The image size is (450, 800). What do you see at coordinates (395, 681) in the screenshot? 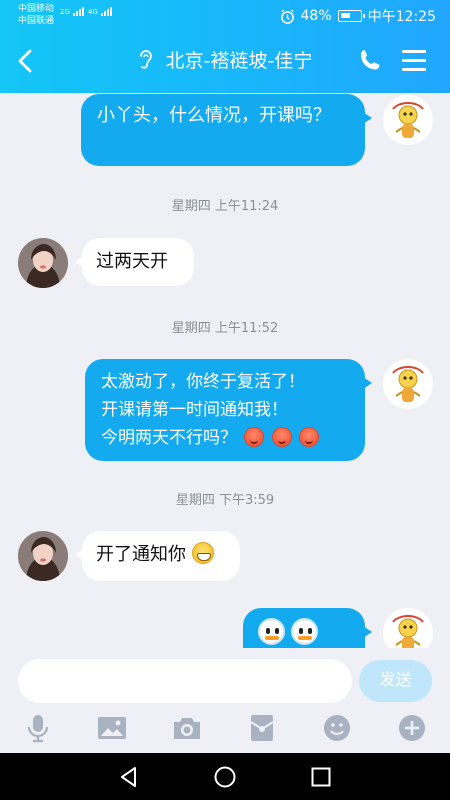
I see `send-button: 发送` at bounding box center [395, 681].